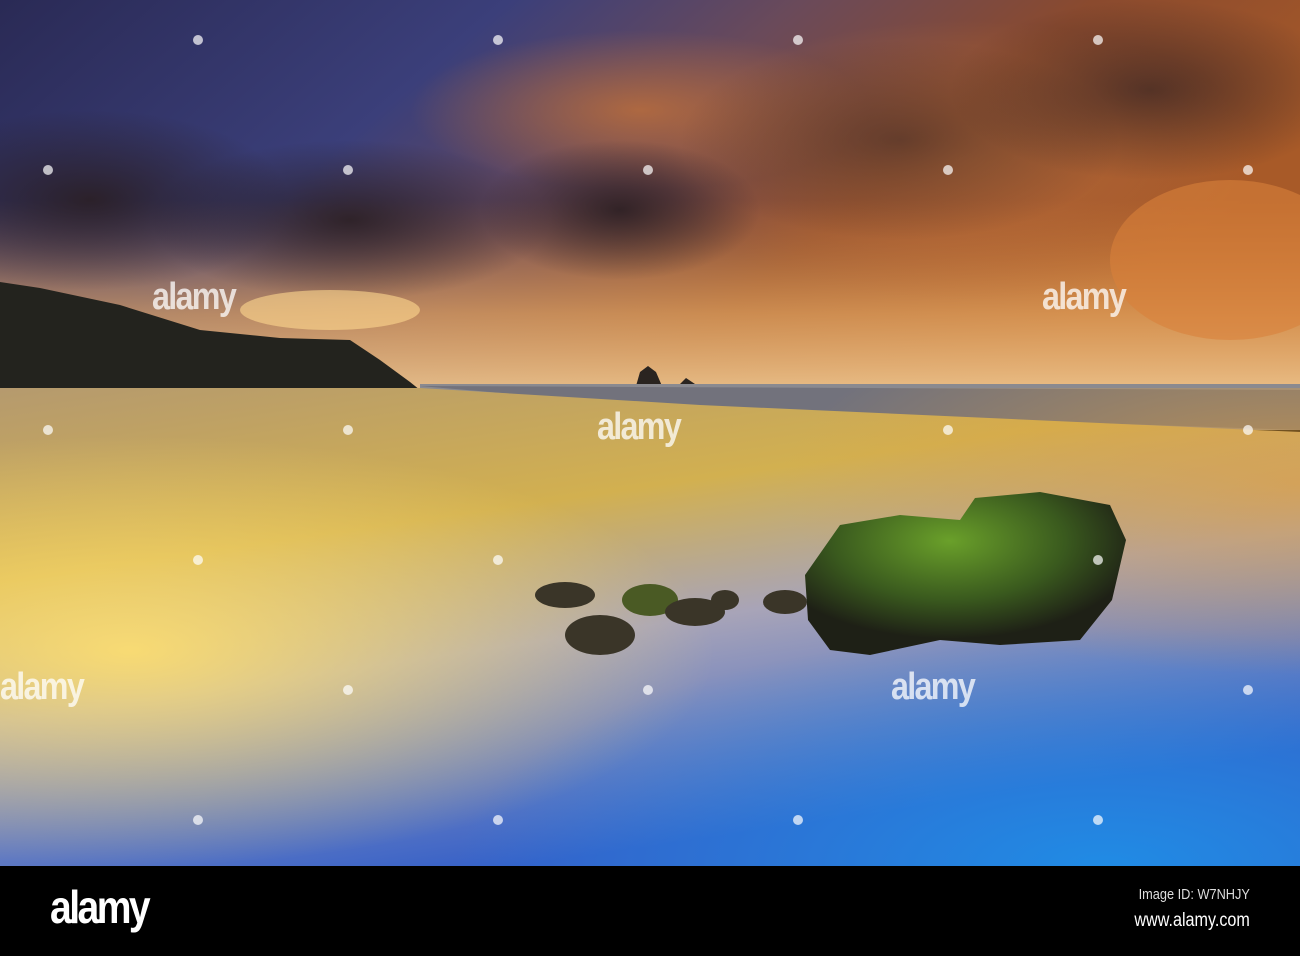 Image resolution: width=1300 pixels, height=956 pixels. Describe the element at coordinates (650, 911) in the screenshot. I see `footer-bar: alamy Image ID: W7NHJY www.alamy.com` at that location.